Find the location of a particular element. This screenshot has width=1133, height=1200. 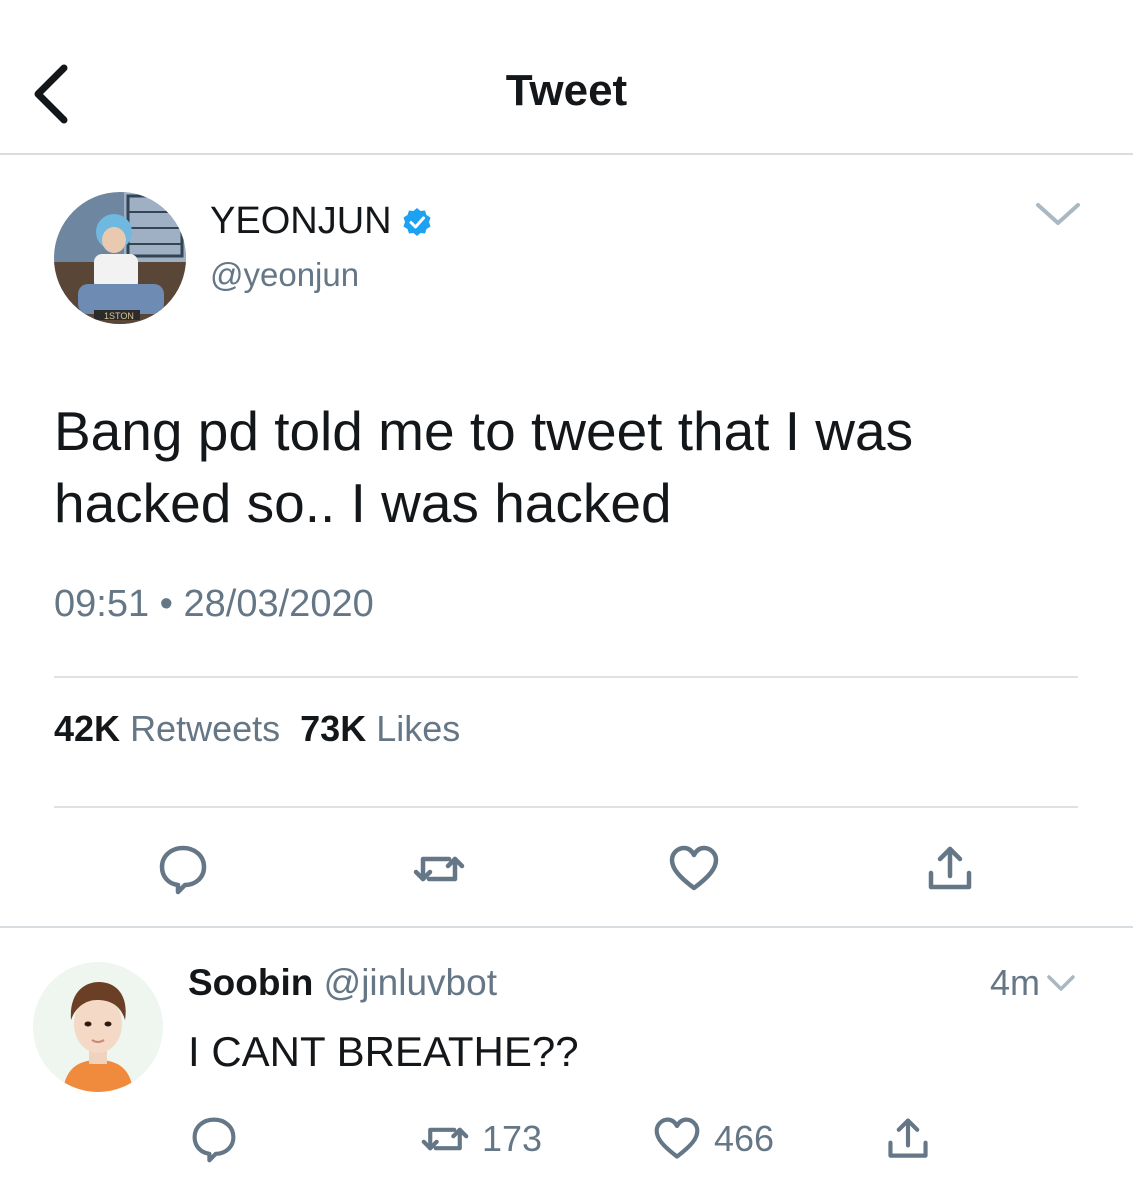

tweet-time: 09:51 is located at coordinates (102, 604).